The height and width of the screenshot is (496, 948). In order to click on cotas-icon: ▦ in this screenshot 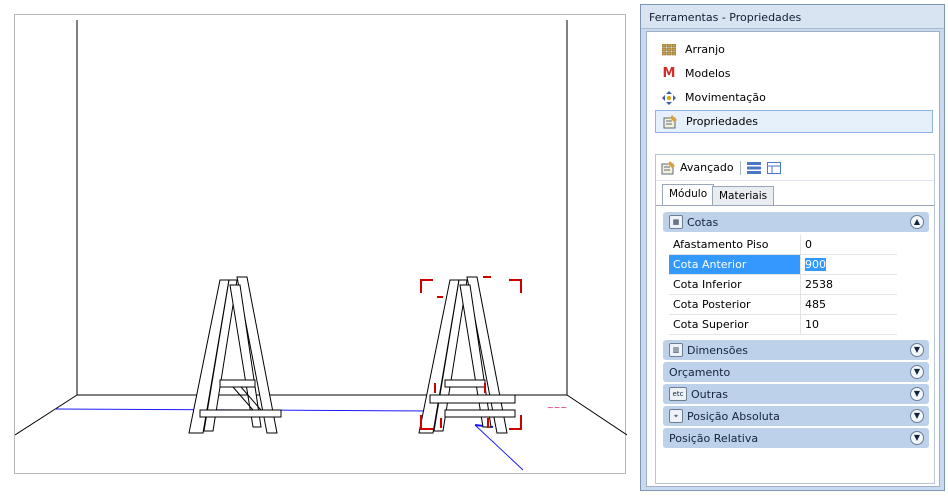, I will do `click(676, 222)`.